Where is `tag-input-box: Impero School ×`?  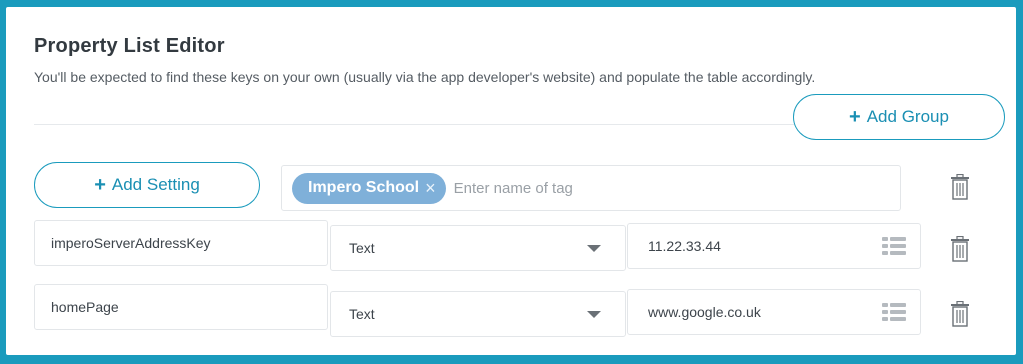
tag-input-box: Impero School × is located at coordinates (591, 188).